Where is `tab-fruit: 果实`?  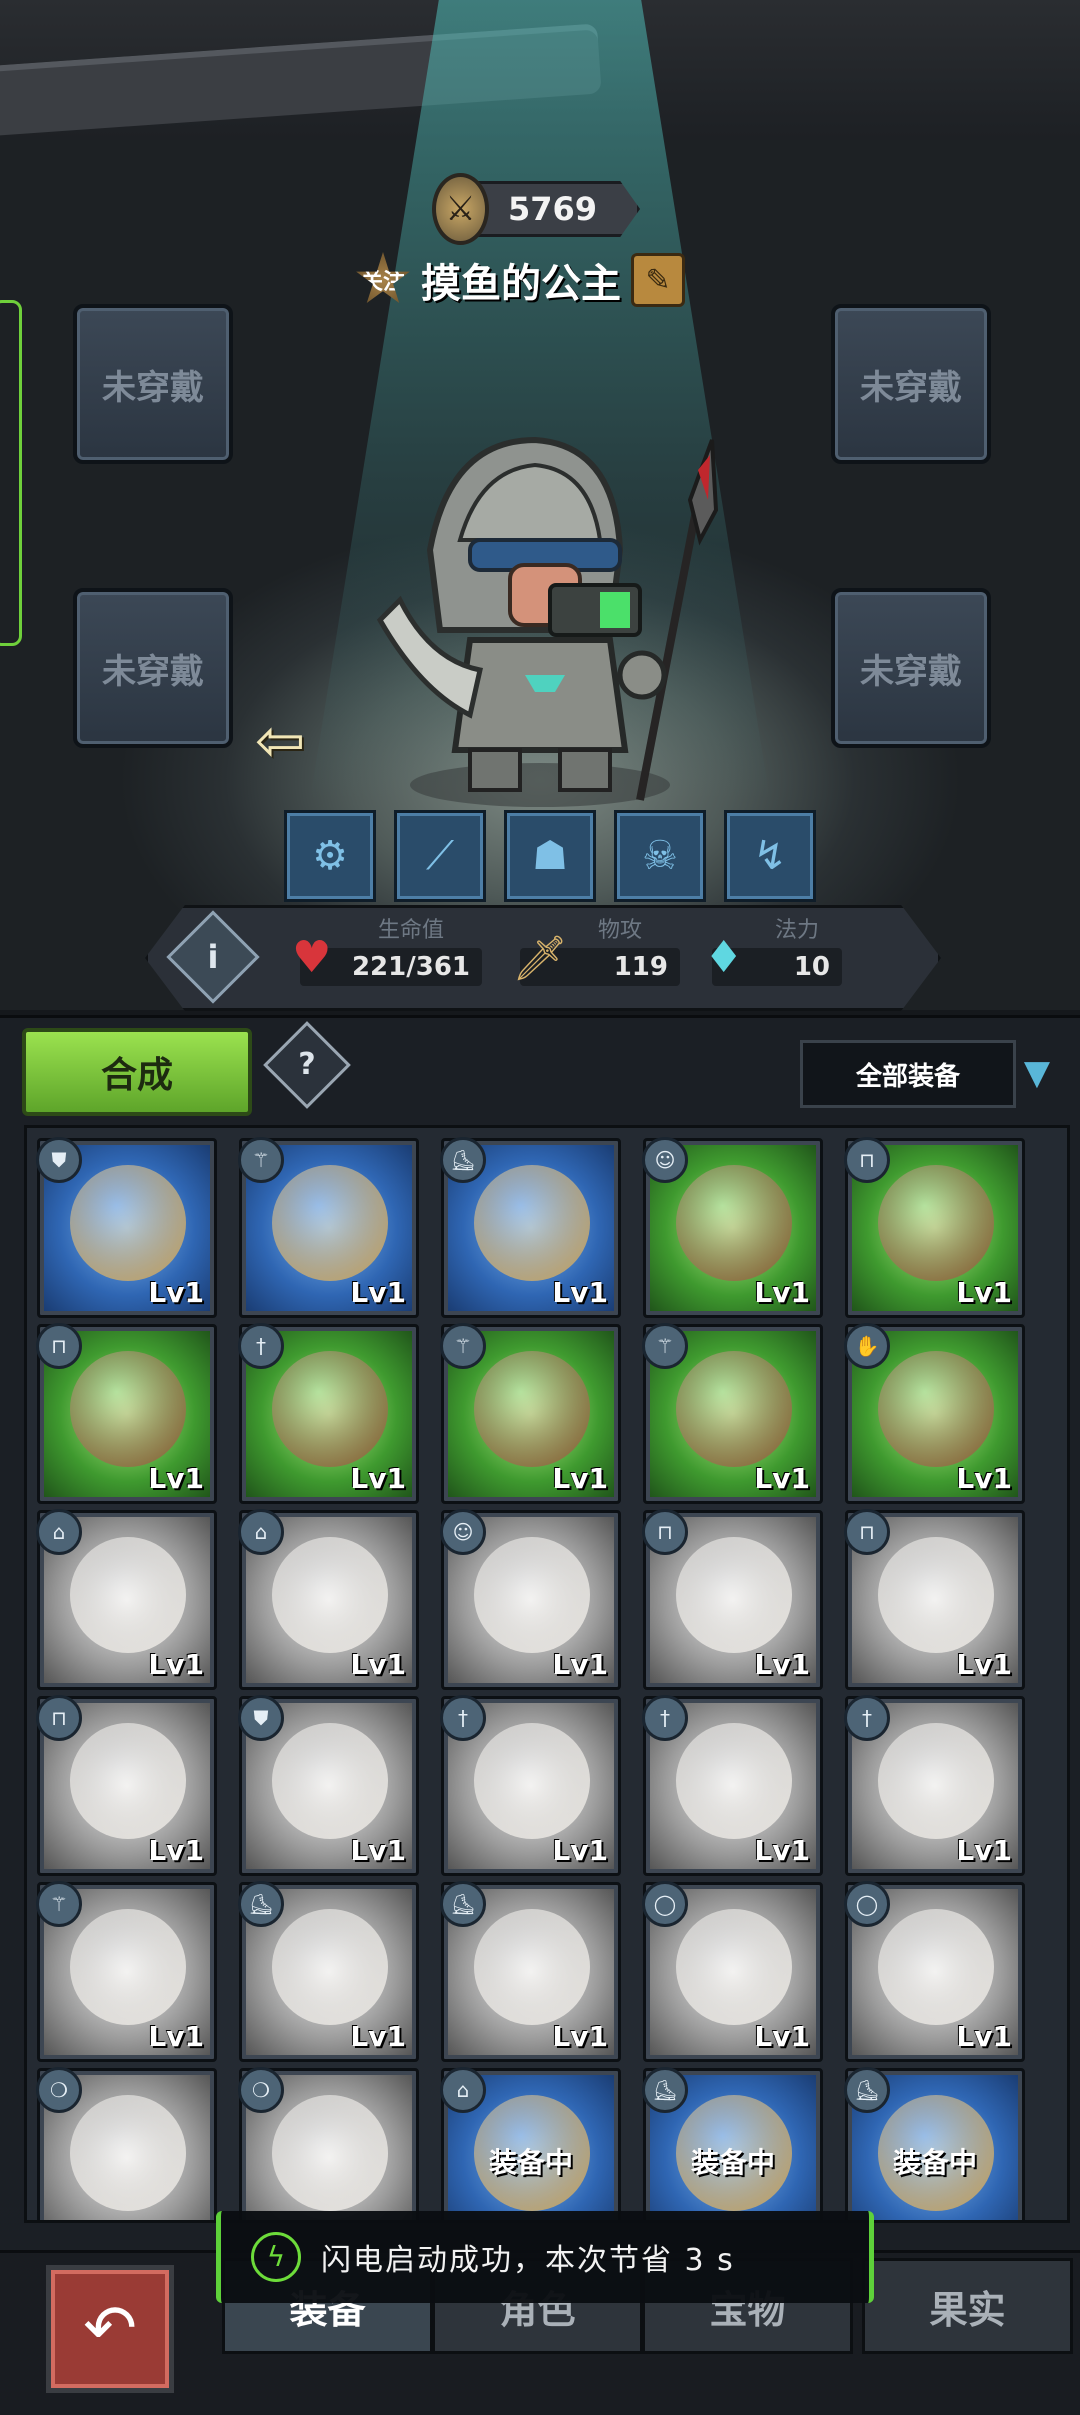
tab-fruit: 果实 is located at coordinates (967, 2306).